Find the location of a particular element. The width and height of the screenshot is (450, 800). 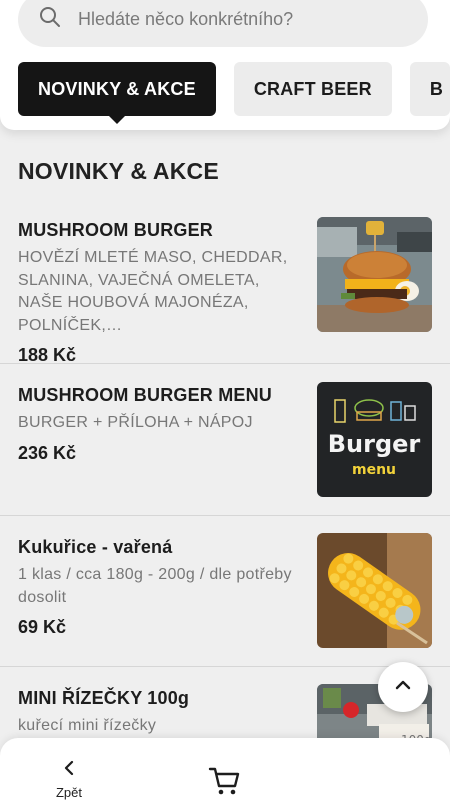

item-name: MUSHROOM BURGER MENU is located at coordinates (145, 395).